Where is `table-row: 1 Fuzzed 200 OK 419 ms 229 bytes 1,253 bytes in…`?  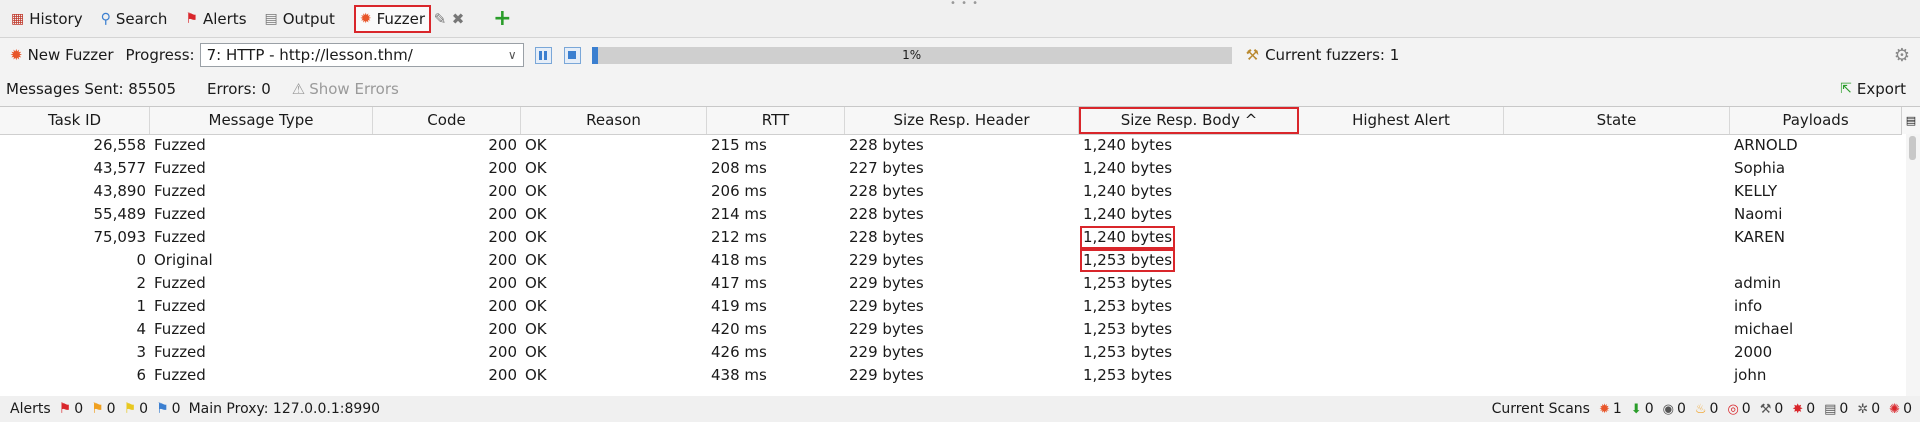
table-row: 1 Fuzzed 200 OK 419 ms 229 bytes 1,253 bytes in… is located at coordinates (951, 306).